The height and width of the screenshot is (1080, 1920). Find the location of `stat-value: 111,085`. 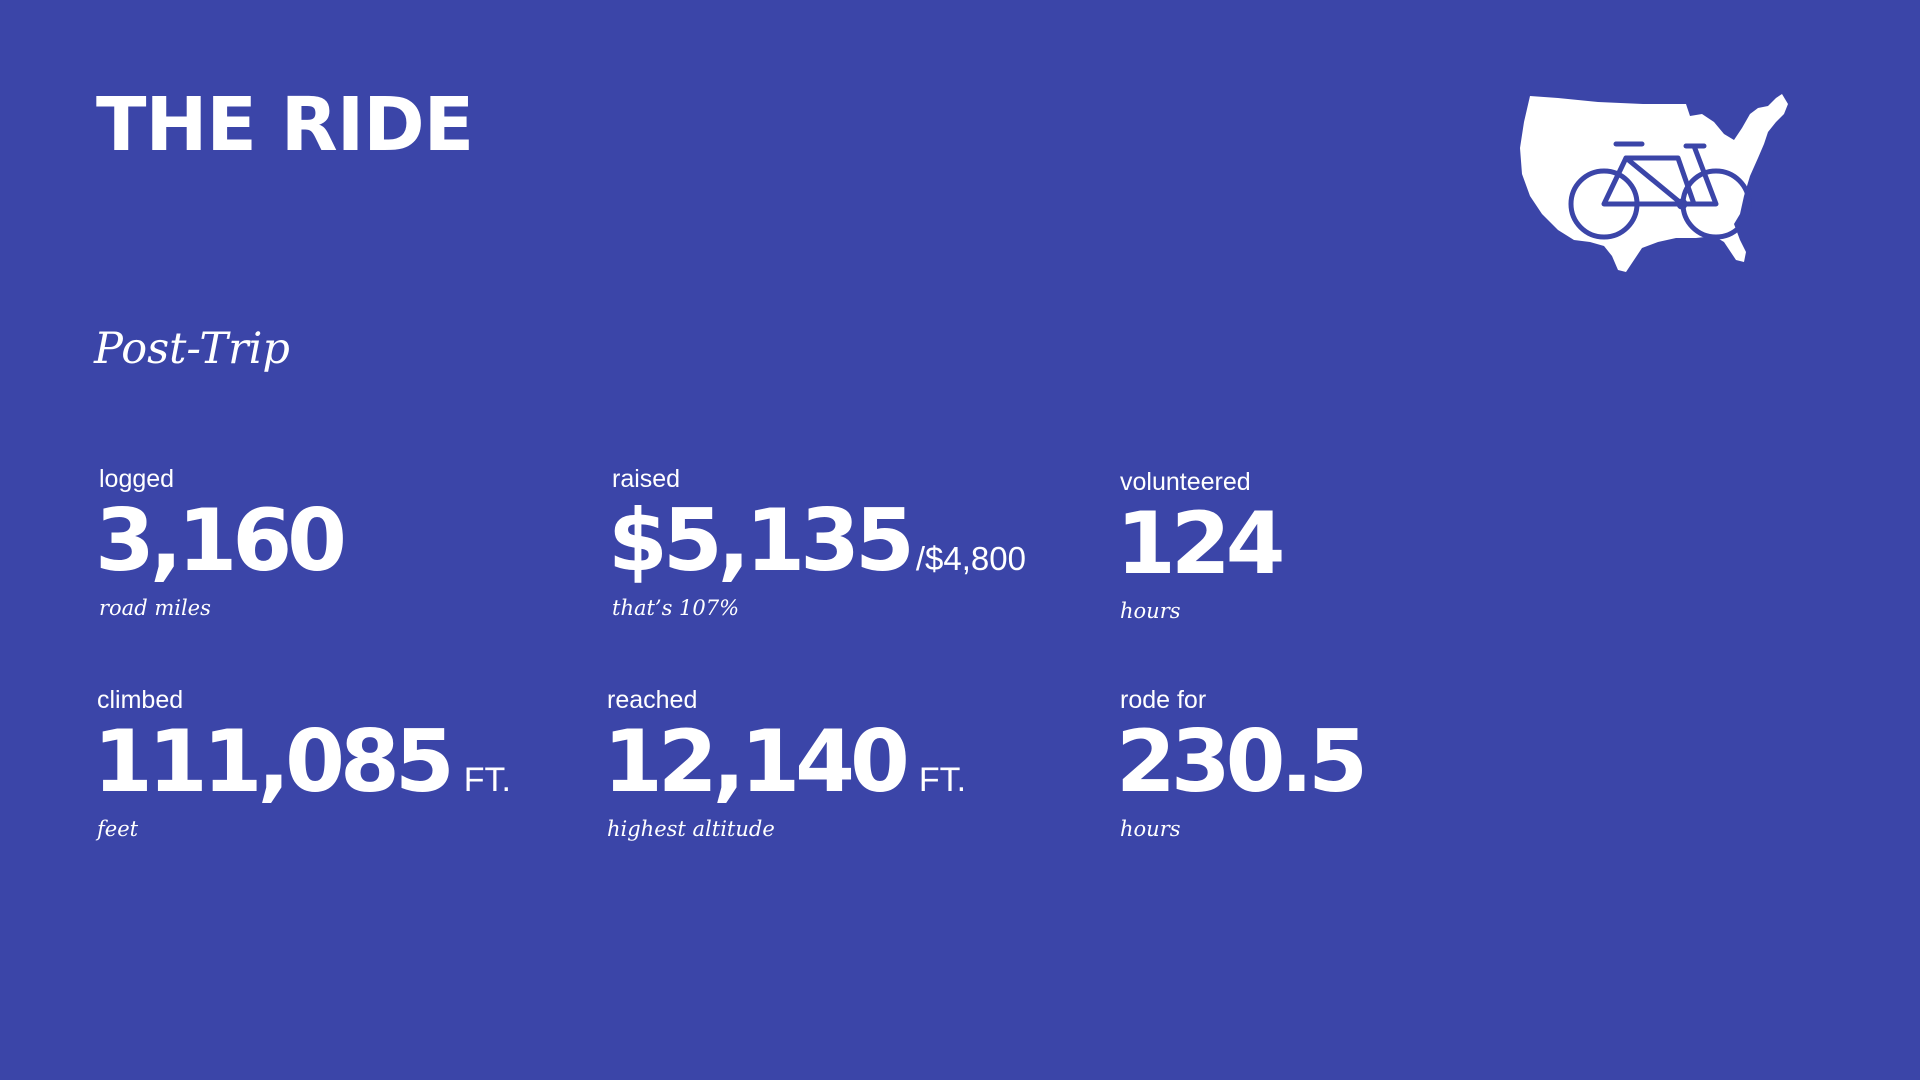

stat-value: 111,085 is located at coordinates (274, 762).